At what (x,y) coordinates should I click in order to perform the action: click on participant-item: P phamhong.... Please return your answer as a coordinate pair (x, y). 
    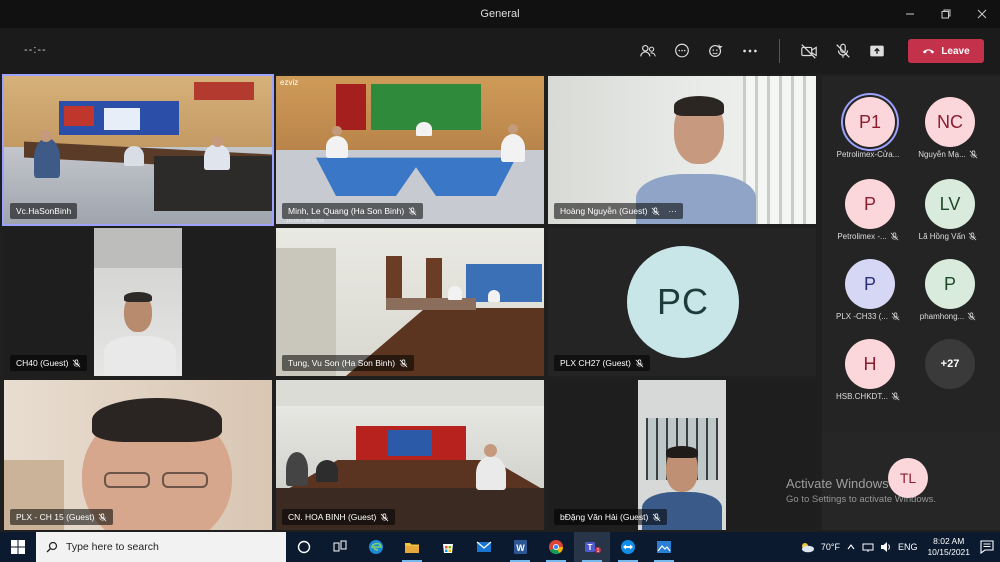
    Looking at the image, I should click on (948, 284).